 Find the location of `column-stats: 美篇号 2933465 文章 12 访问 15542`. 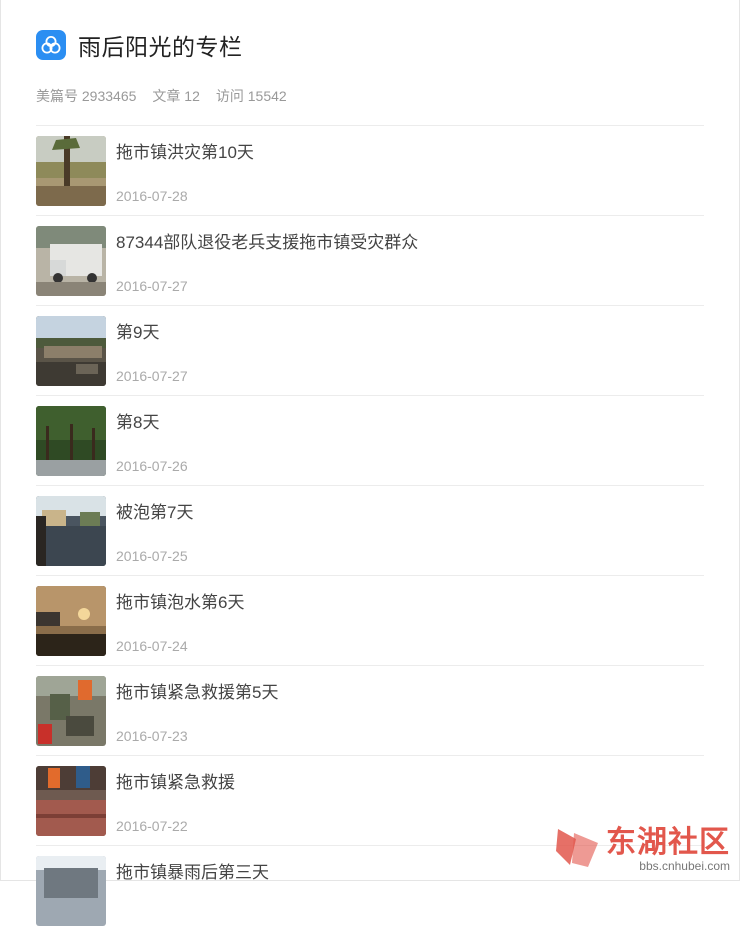

column-stats: 美篇号 2933465 文章 12 访问 15542 is located at coordinates (161, 96).